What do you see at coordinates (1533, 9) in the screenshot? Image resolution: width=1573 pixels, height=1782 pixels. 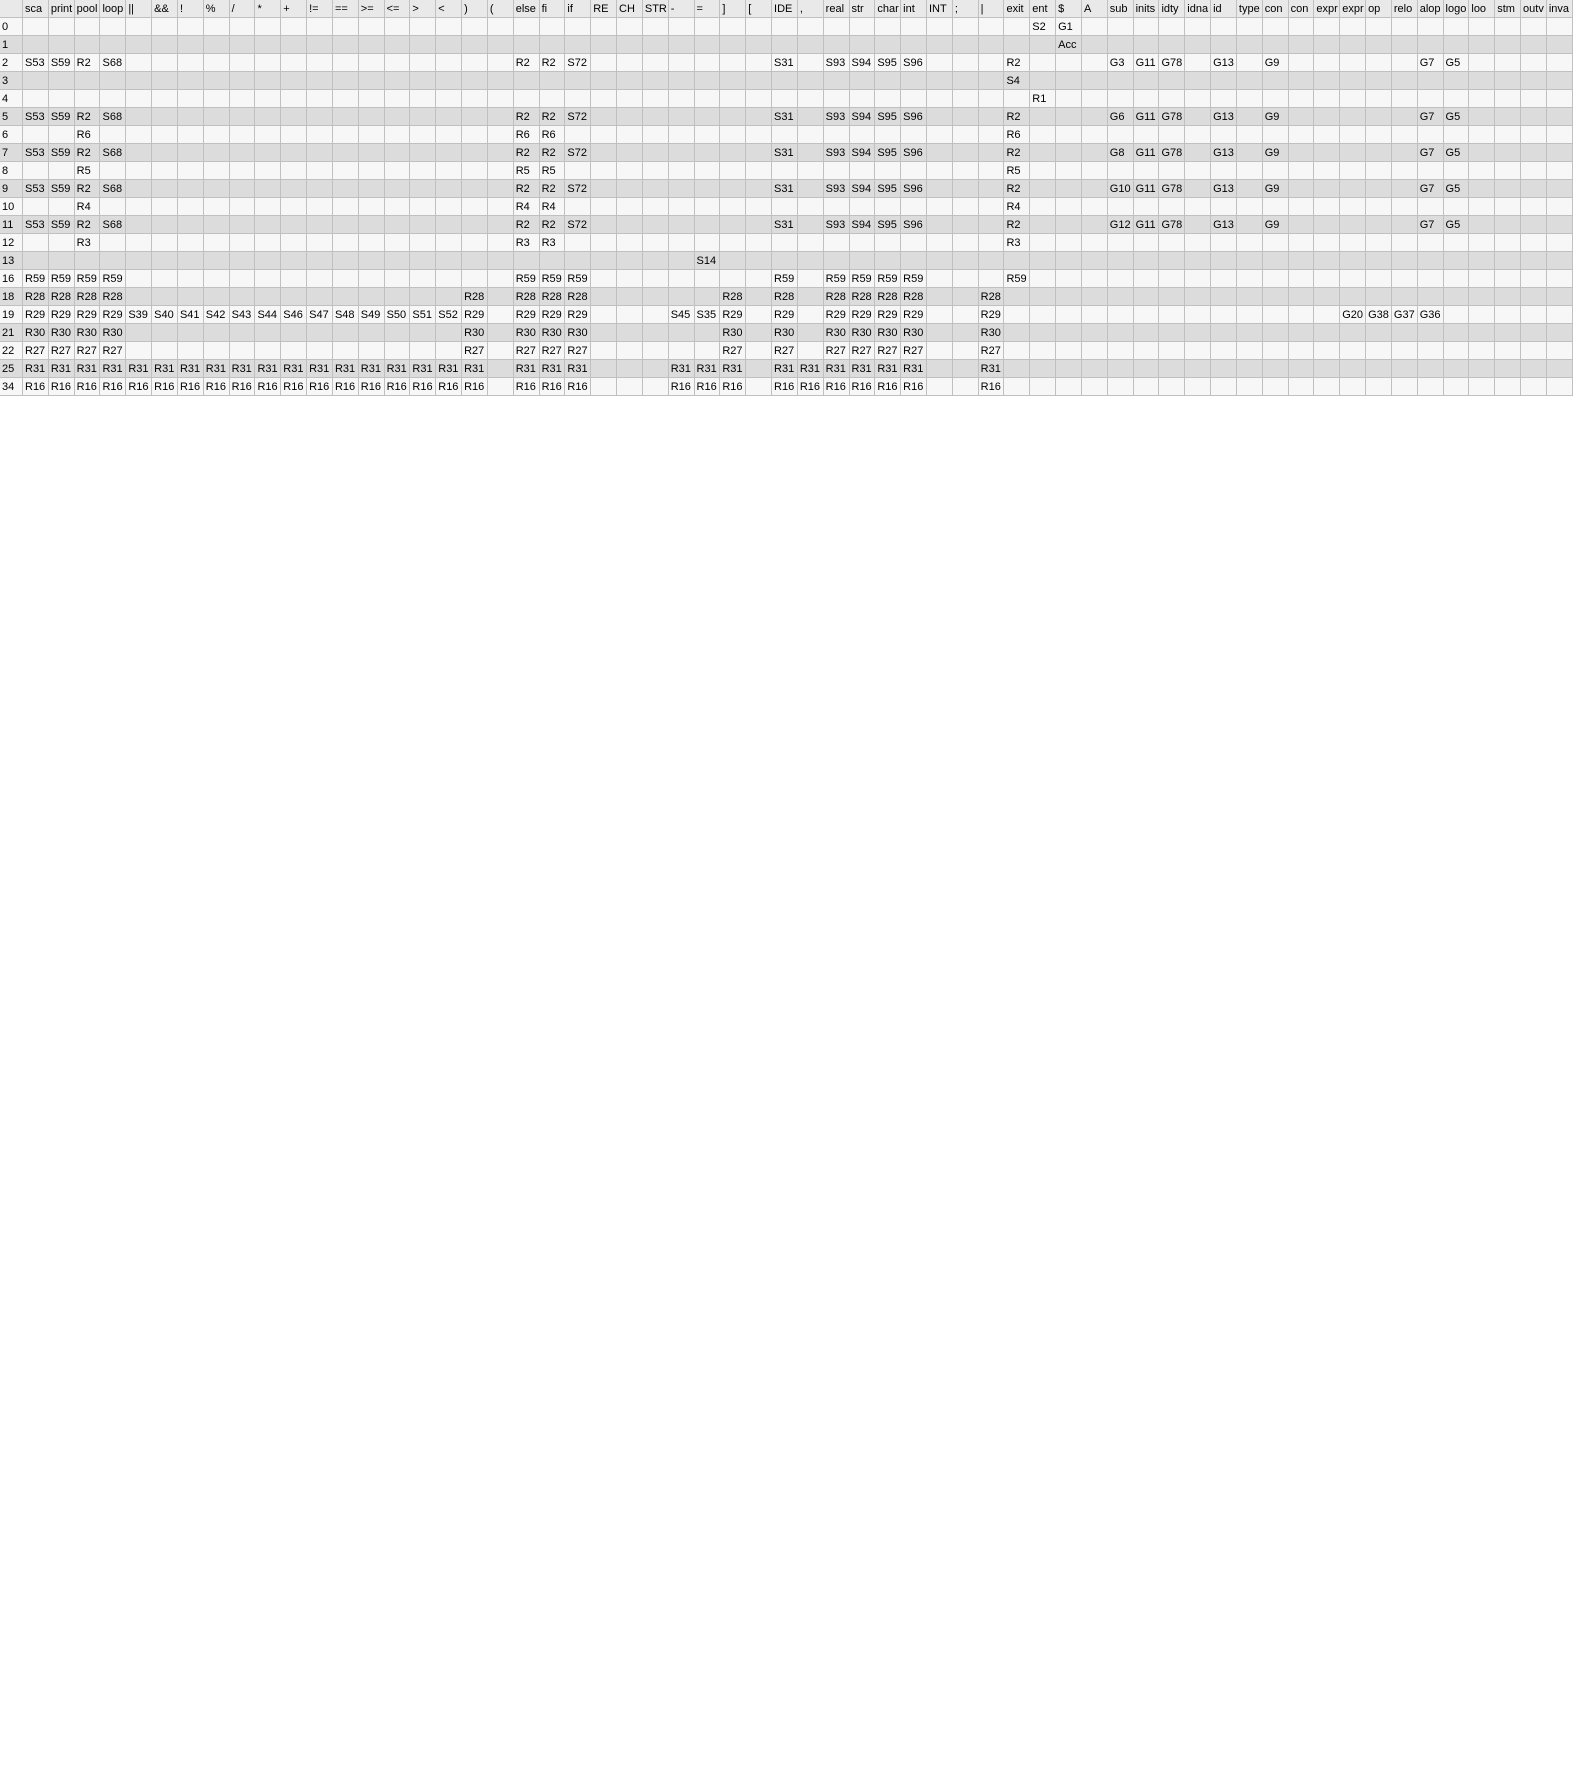 I see `column-header: outv` at bounding box center [1533, 9].